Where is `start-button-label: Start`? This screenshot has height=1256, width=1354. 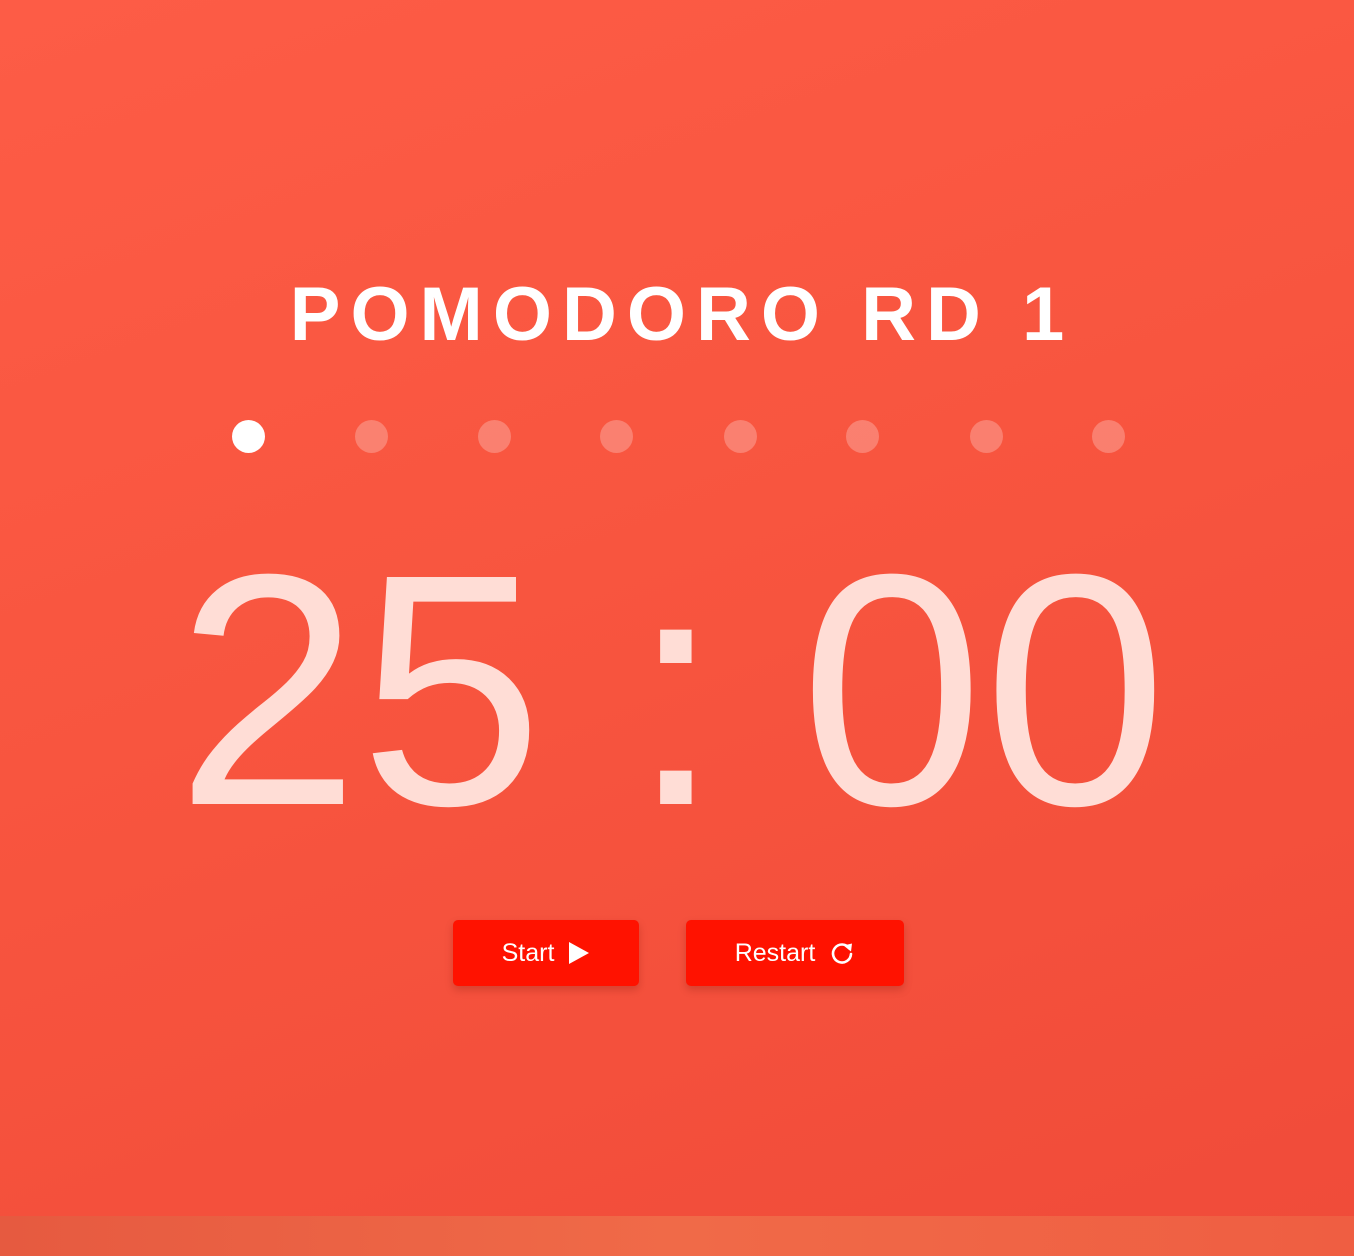
start-button-label: Start is located at coordinates (528, 952).